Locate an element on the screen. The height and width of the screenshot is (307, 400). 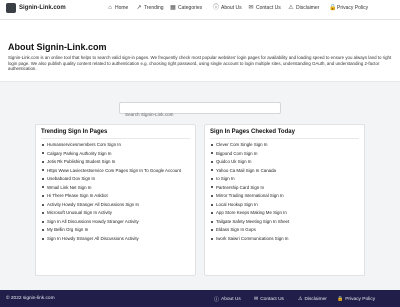
list-item: Iwork Saiwri Communications Sign In is located at coordinates (285, 238).